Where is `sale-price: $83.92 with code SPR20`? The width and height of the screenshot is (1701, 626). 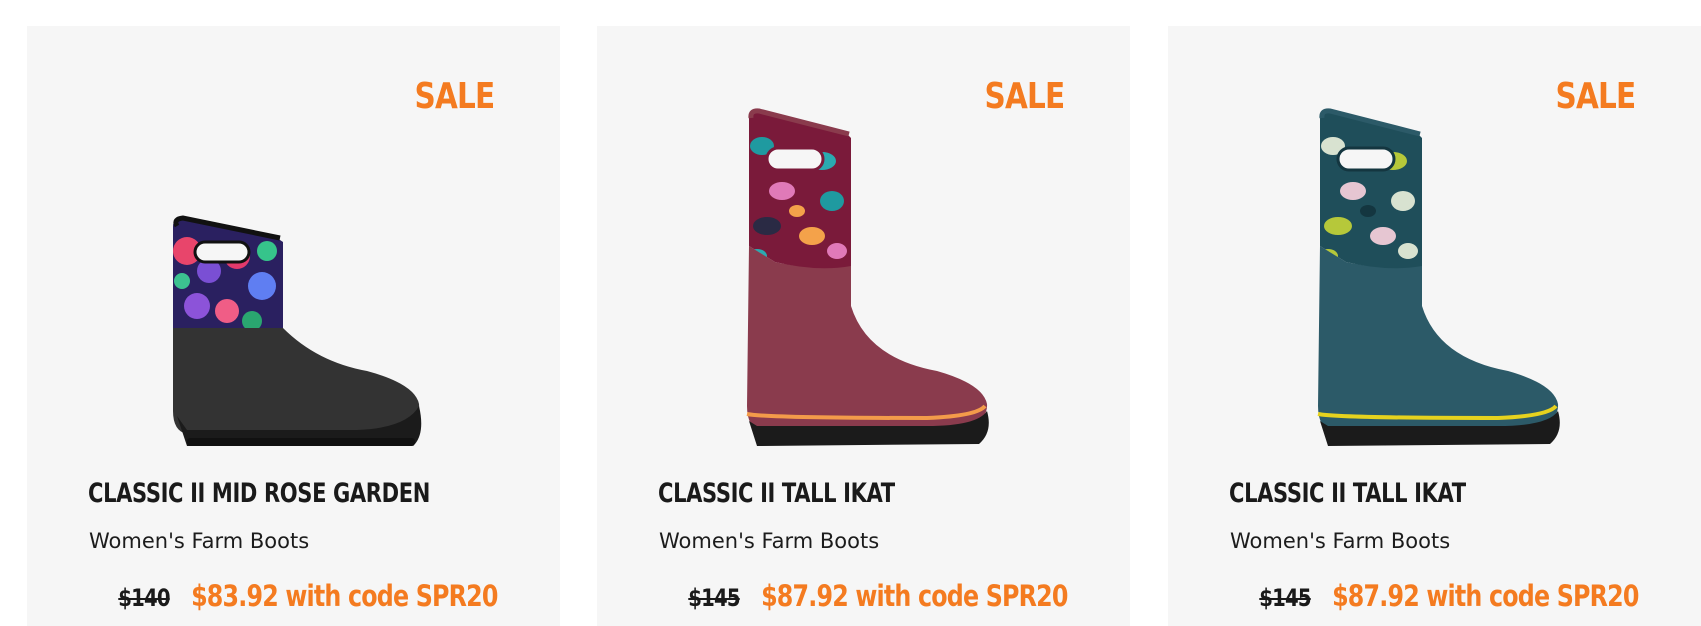 sale-price: $83.92 with code SPR20 is located at coordinates (344, 596).